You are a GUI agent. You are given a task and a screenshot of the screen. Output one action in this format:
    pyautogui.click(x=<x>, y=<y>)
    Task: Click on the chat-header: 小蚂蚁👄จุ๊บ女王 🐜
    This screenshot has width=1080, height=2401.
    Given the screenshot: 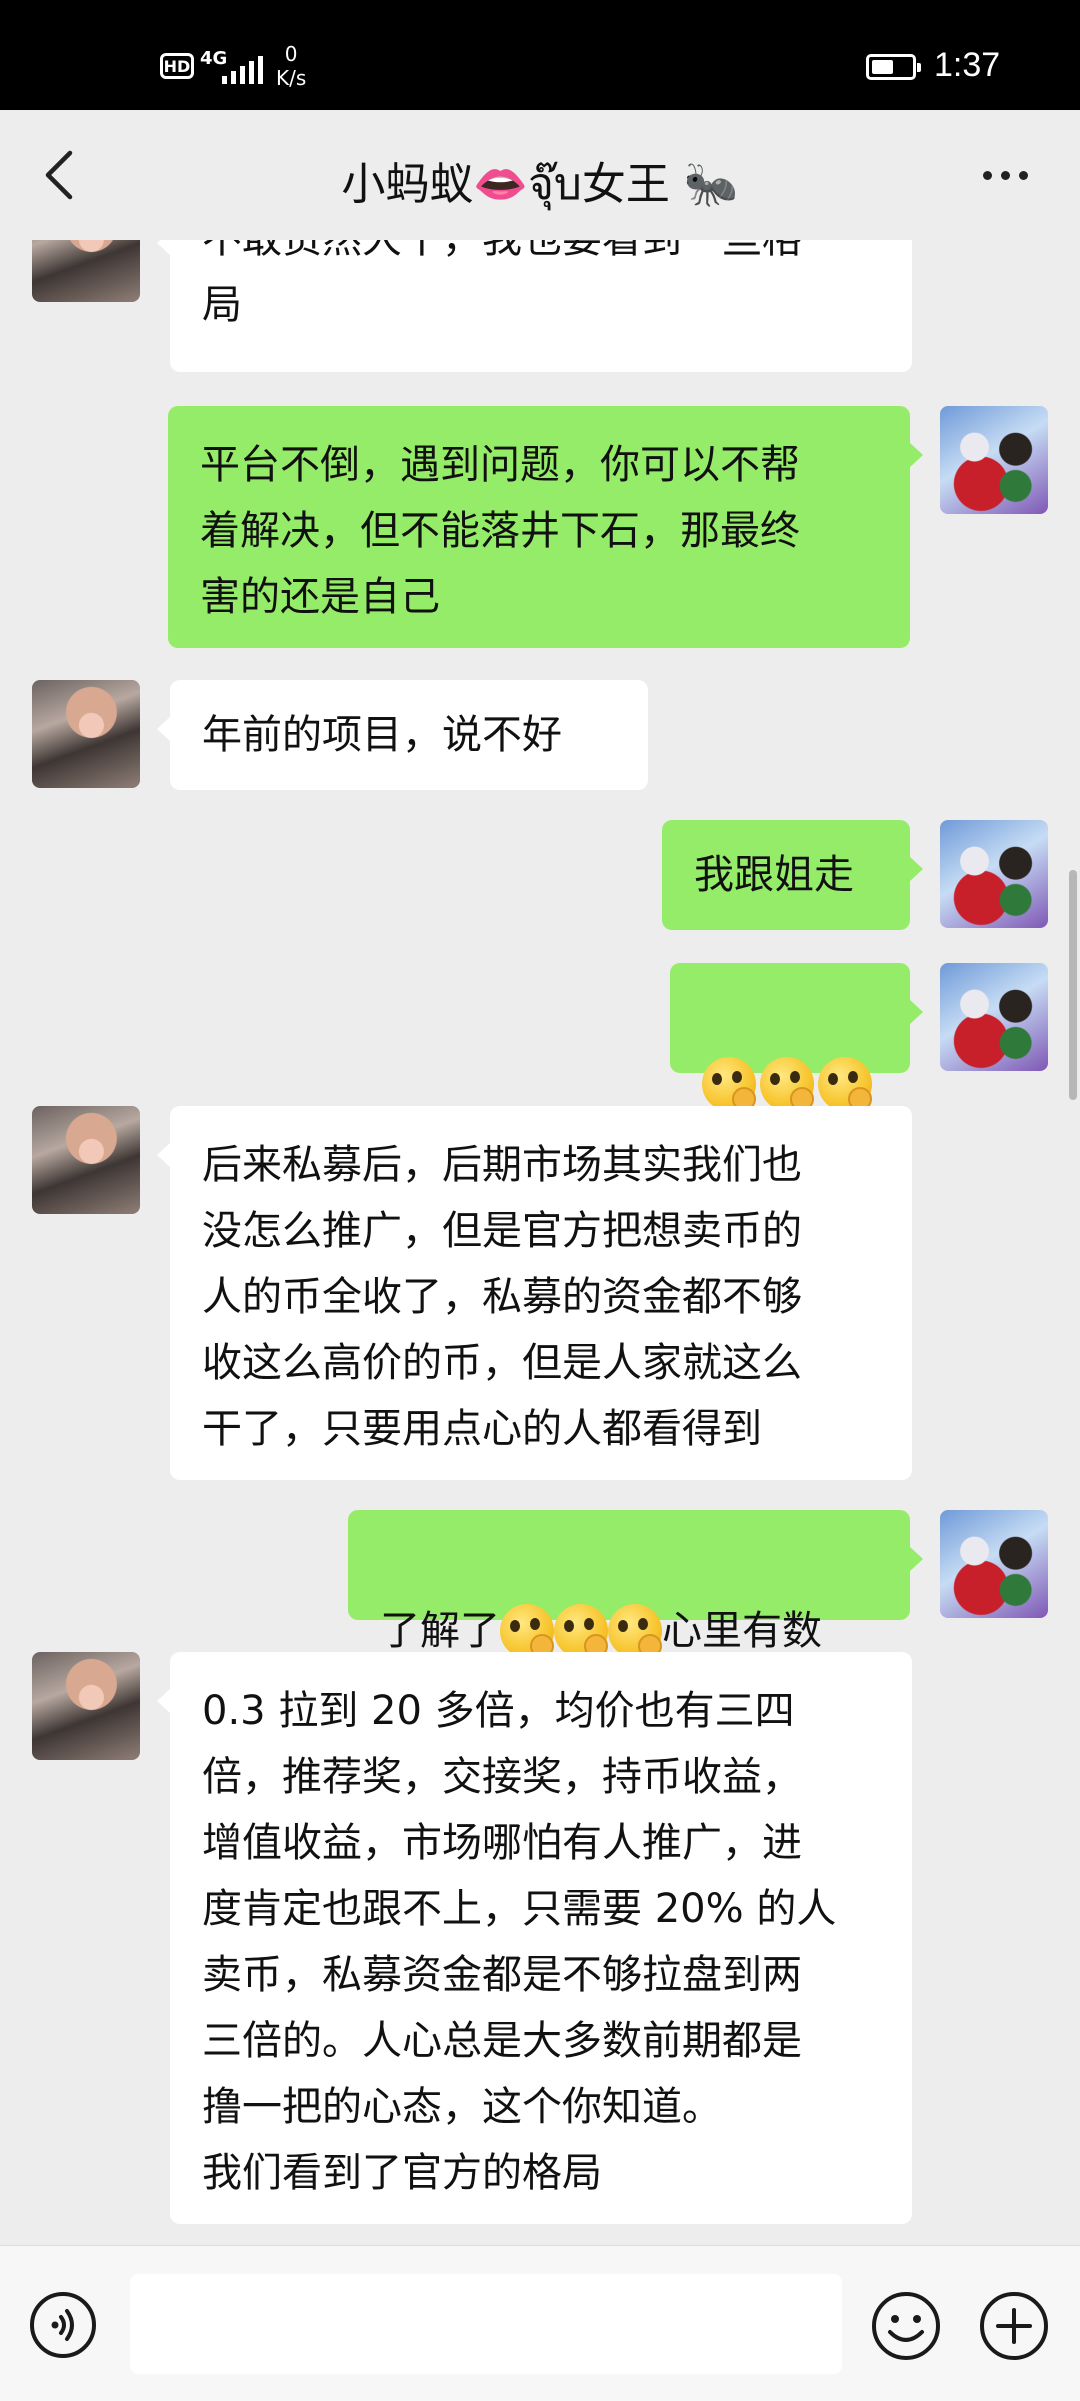 What is the action you would take?
    pyautogui.click(x=540, y=175)
    